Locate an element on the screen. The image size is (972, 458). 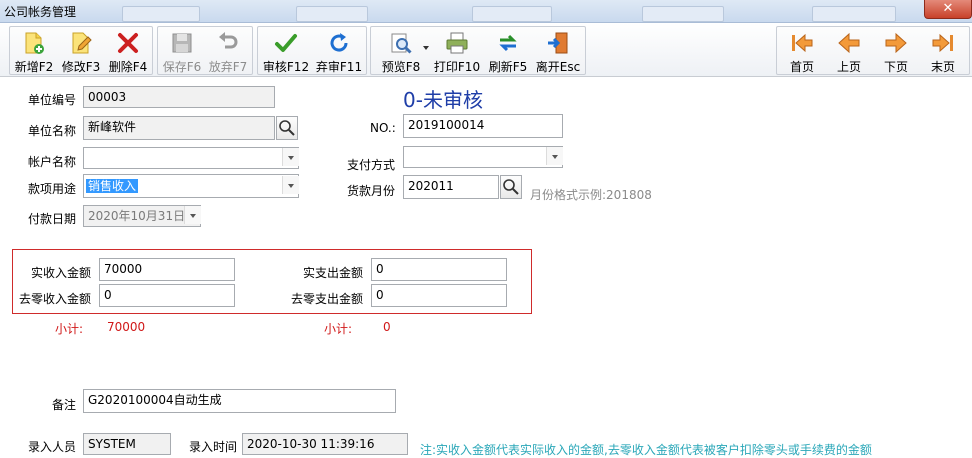
save-icon is located at coordinates (182, 43).